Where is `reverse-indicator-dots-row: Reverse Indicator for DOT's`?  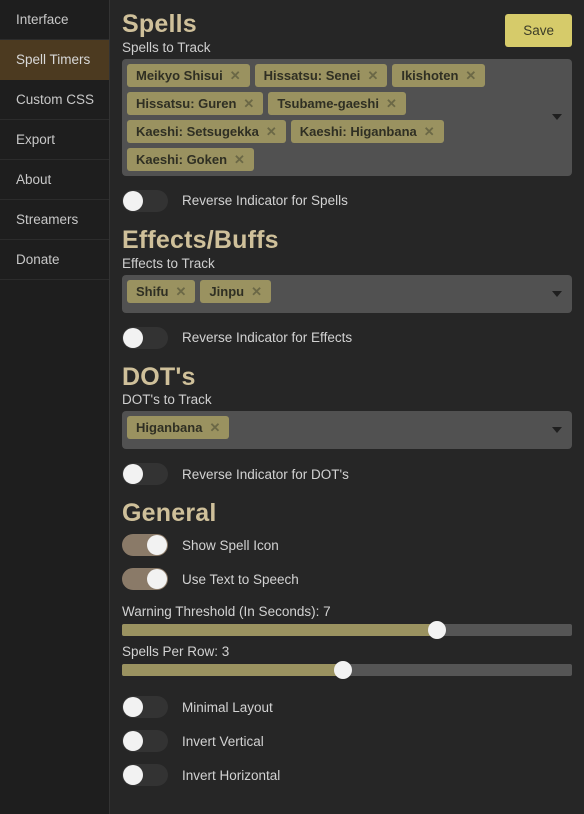 reverse-indicator-dots-row: Reverse Indicator for DOT's is located at coordinates (347, 474).